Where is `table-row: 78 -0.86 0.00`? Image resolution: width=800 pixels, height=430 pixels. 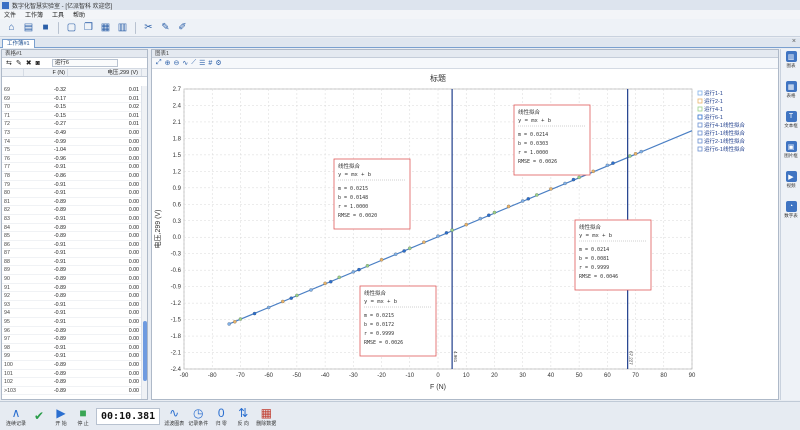
table-row: 78 -0.86 0.00 is located at coordinates (72, 176).